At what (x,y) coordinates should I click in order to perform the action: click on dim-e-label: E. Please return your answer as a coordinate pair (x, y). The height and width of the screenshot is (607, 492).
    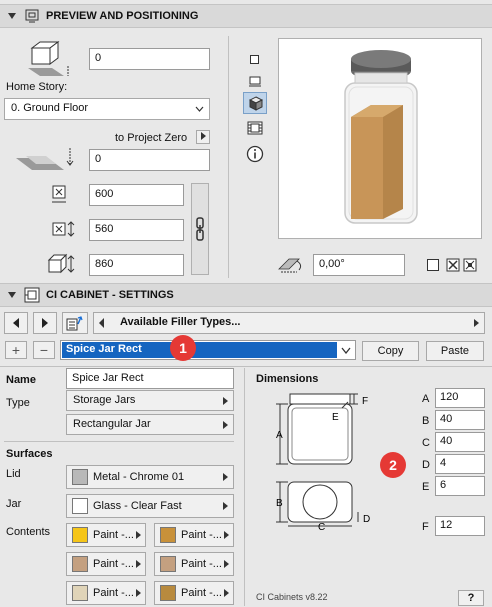
    Looking at the image, I should click on (426, 487).